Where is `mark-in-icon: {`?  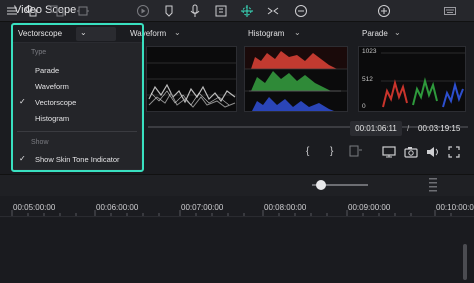 mark-in-icon: { is located at coordinates (307, 151).